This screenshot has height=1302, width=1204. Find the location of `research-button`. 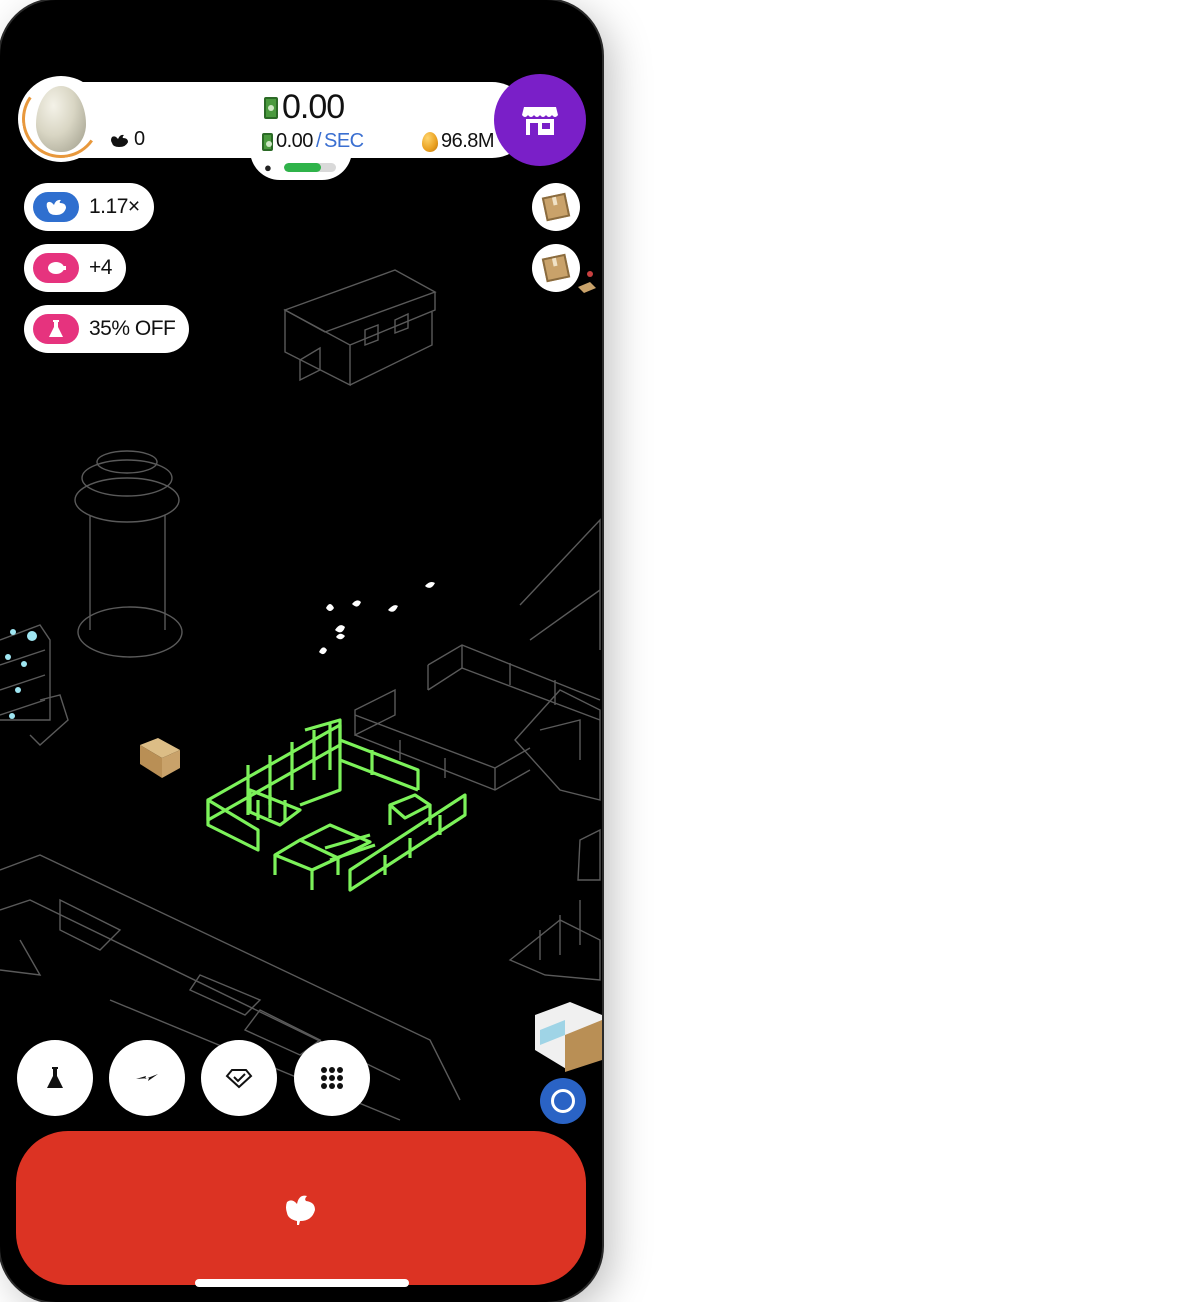

research-button is located at coordinates (55, 1078).